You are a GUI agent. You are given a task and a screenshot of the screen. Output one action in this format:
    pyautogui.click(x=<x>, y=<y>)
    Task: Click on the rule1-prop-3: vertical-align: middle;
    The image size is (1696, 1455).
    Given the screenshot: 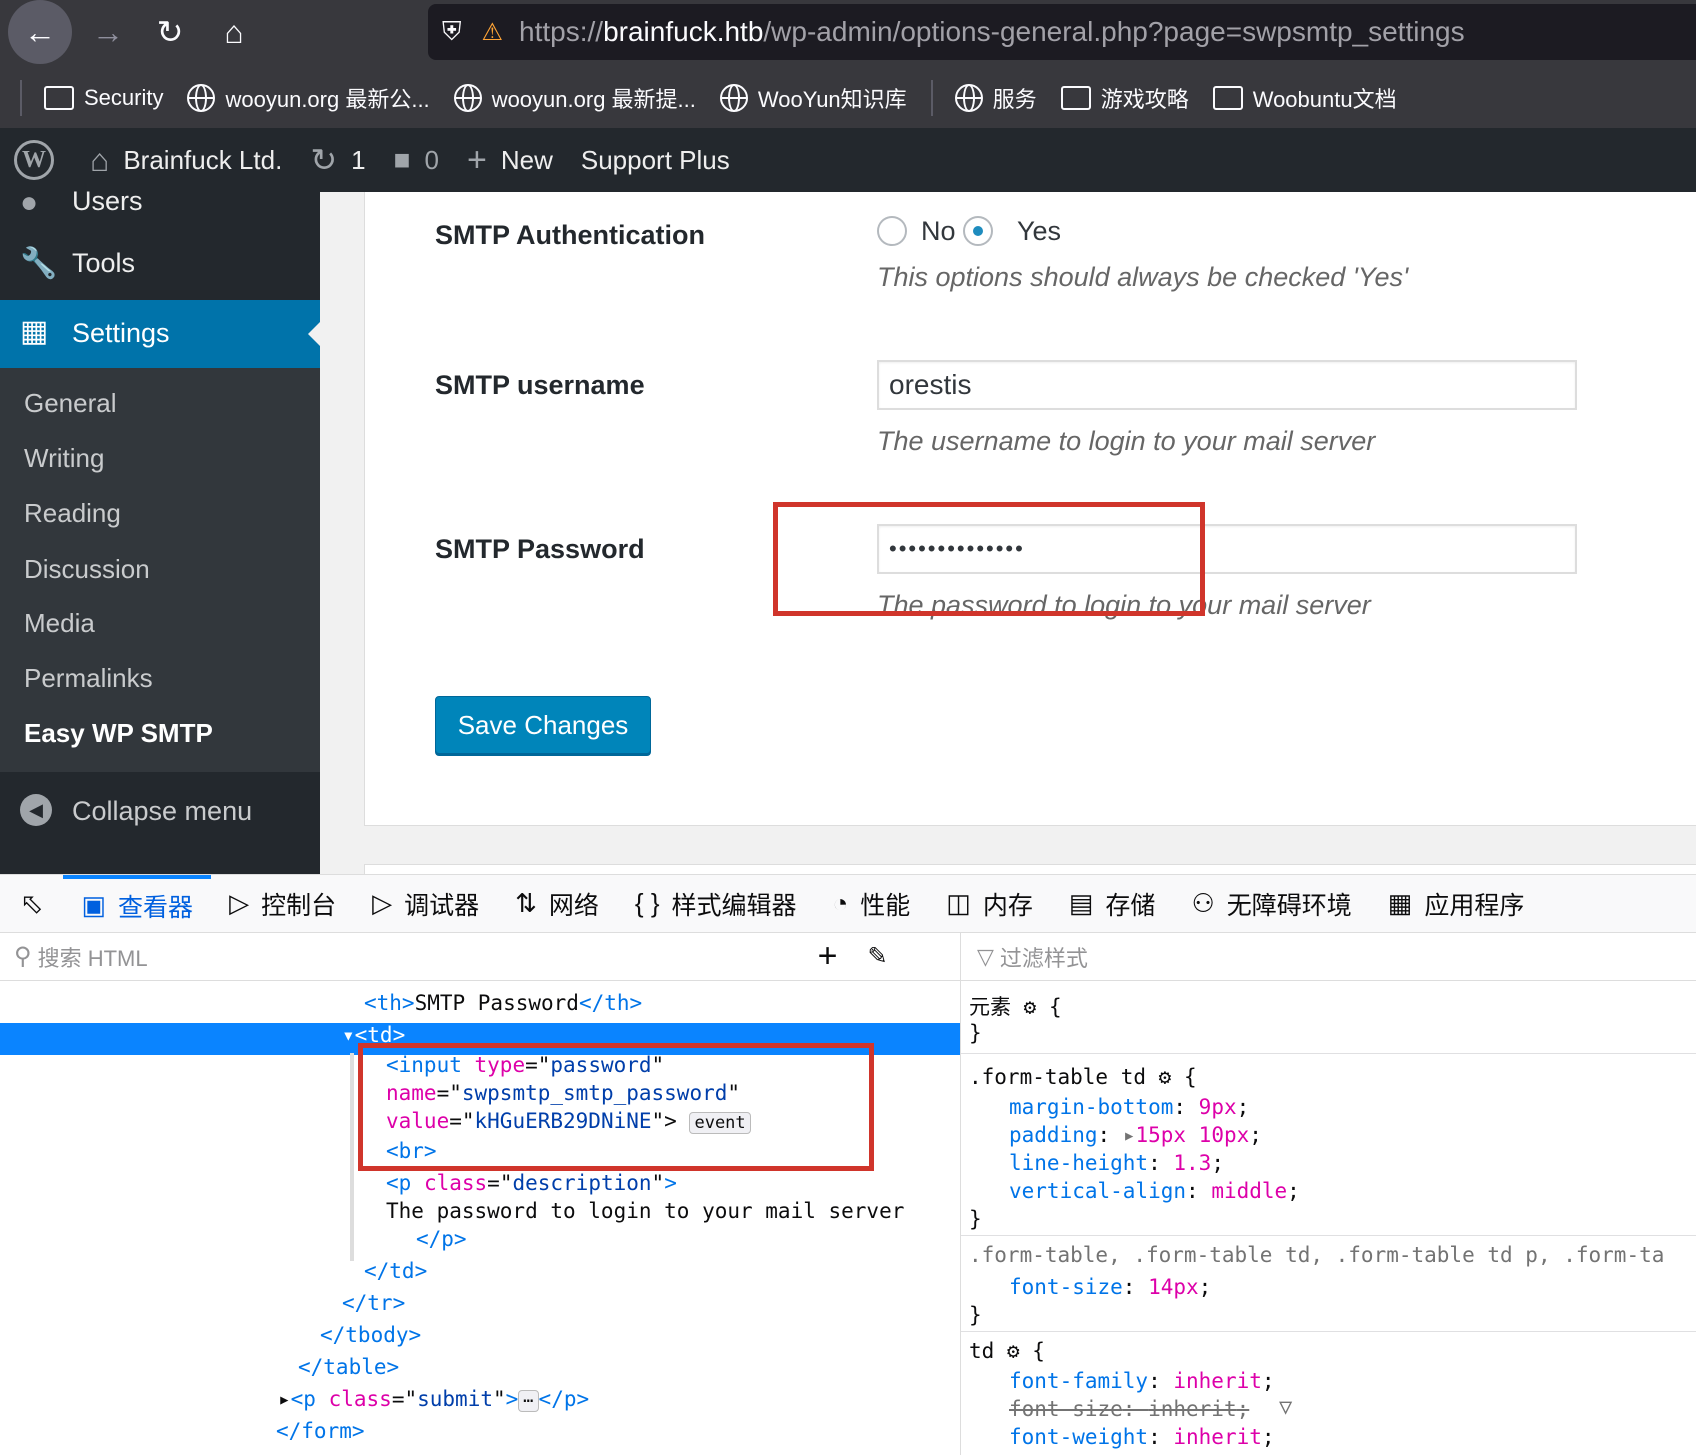 What is the action you would take?
    pyautogui.click(x=1154, y=1191)
    